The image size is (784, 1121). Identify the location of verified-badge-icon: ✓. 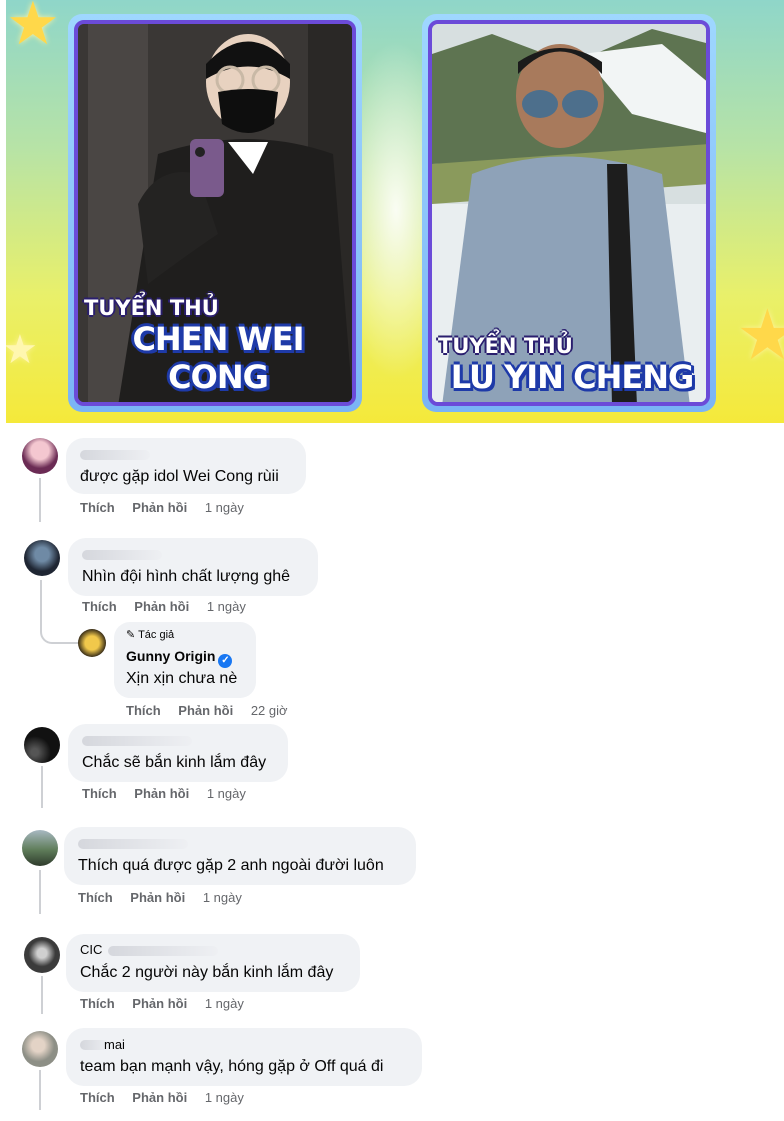
(225, 661).